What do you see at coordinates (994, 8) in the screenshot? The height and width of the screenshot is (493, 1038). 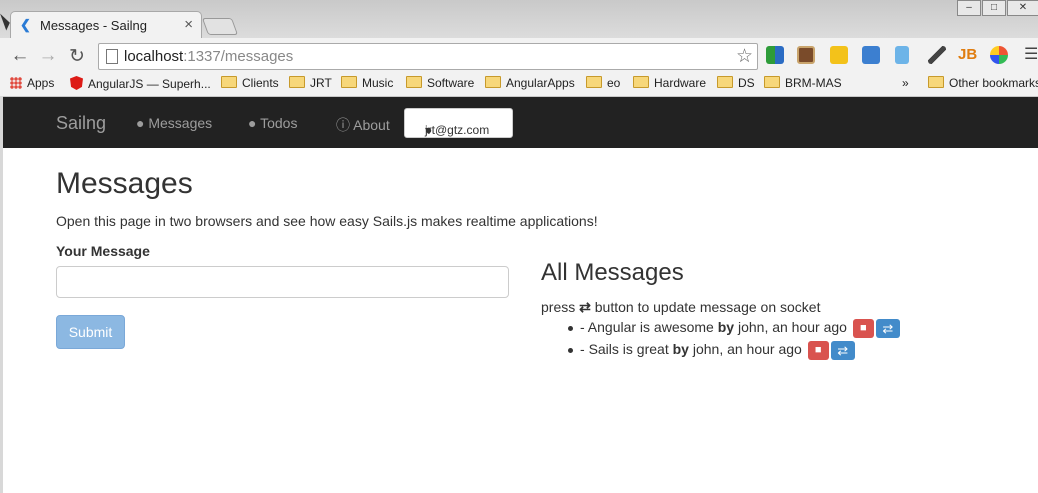 I see `maximize-button: □` at bounding box center [994, 8].